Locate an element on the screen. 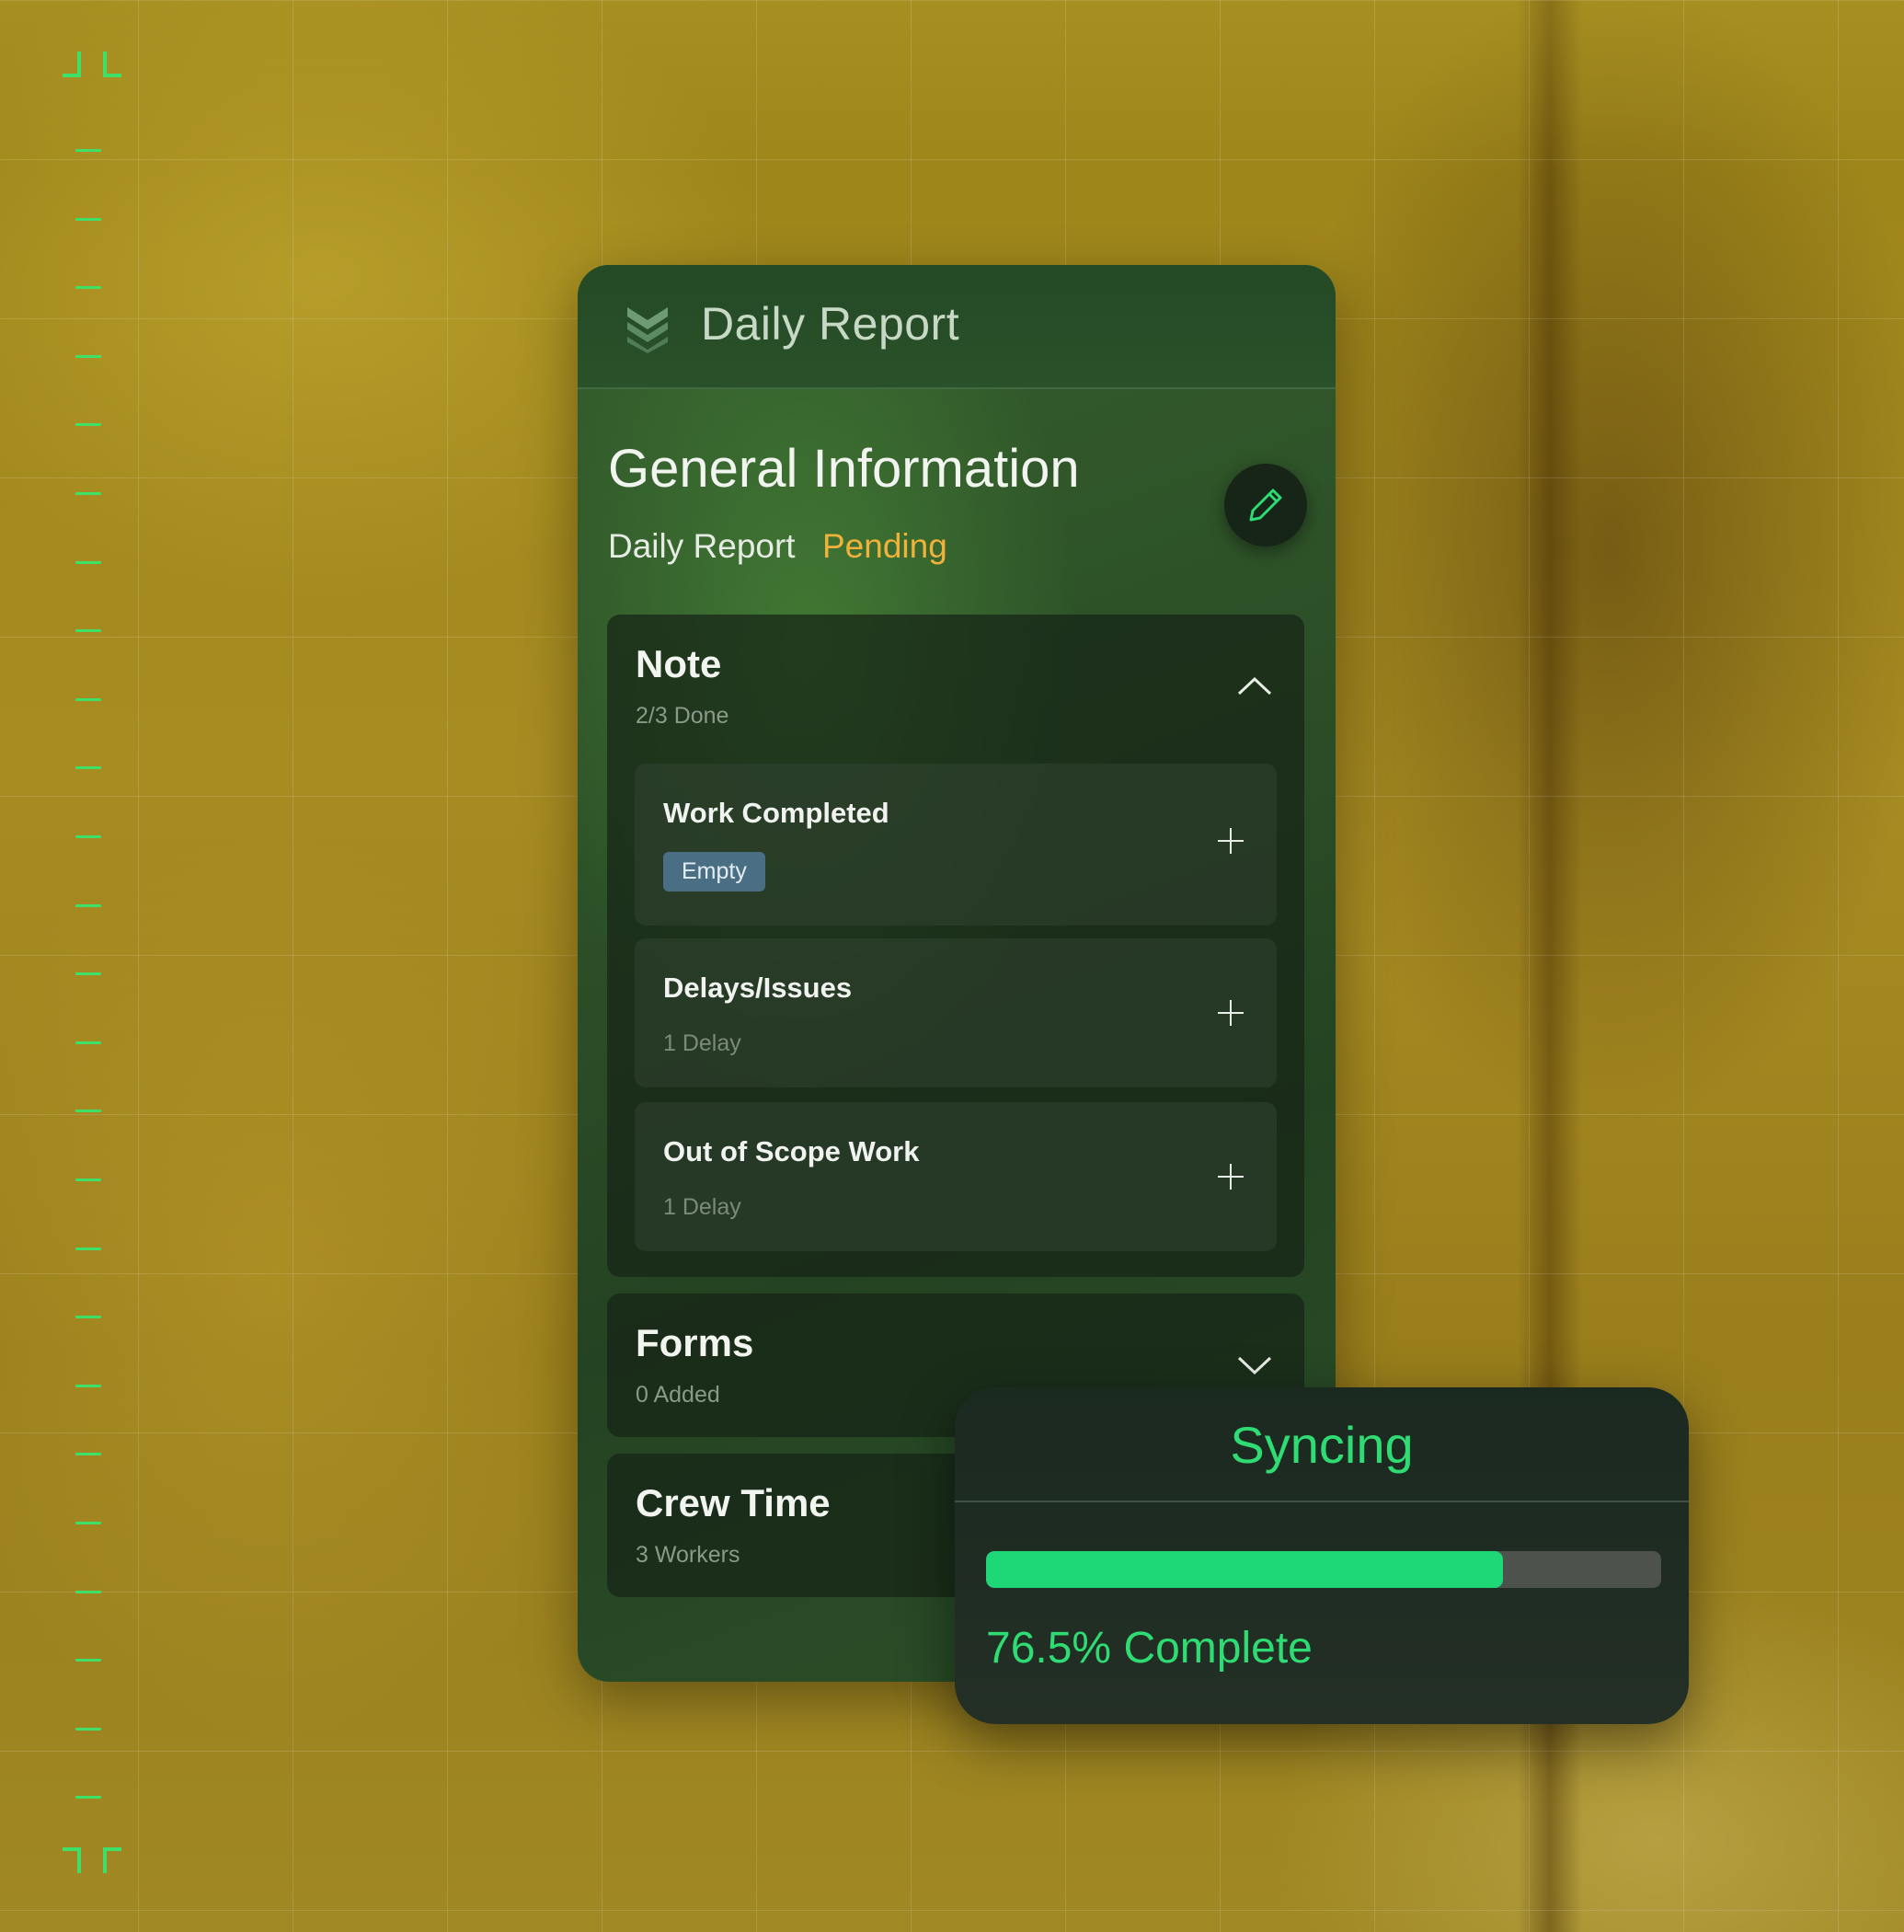 This screenshot has width=1904, height=1932. divider is located at coordinates (1322, 1501).